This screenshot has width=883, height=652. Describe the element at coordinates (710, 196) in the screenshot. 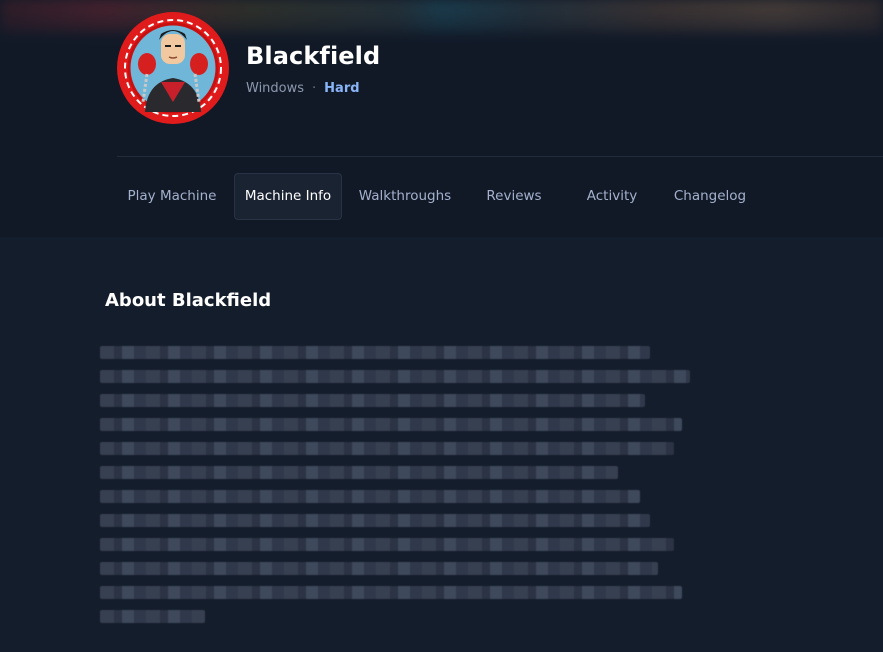

I see `tab-changelog: Changelog` at that location.